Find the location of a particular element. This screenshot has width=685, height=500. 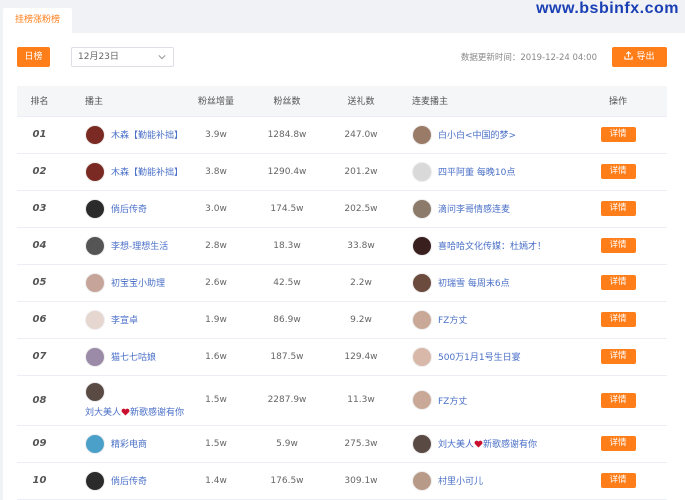

co-name: 初瑞雪 每周末6点 is located at coordinates (474, 282).